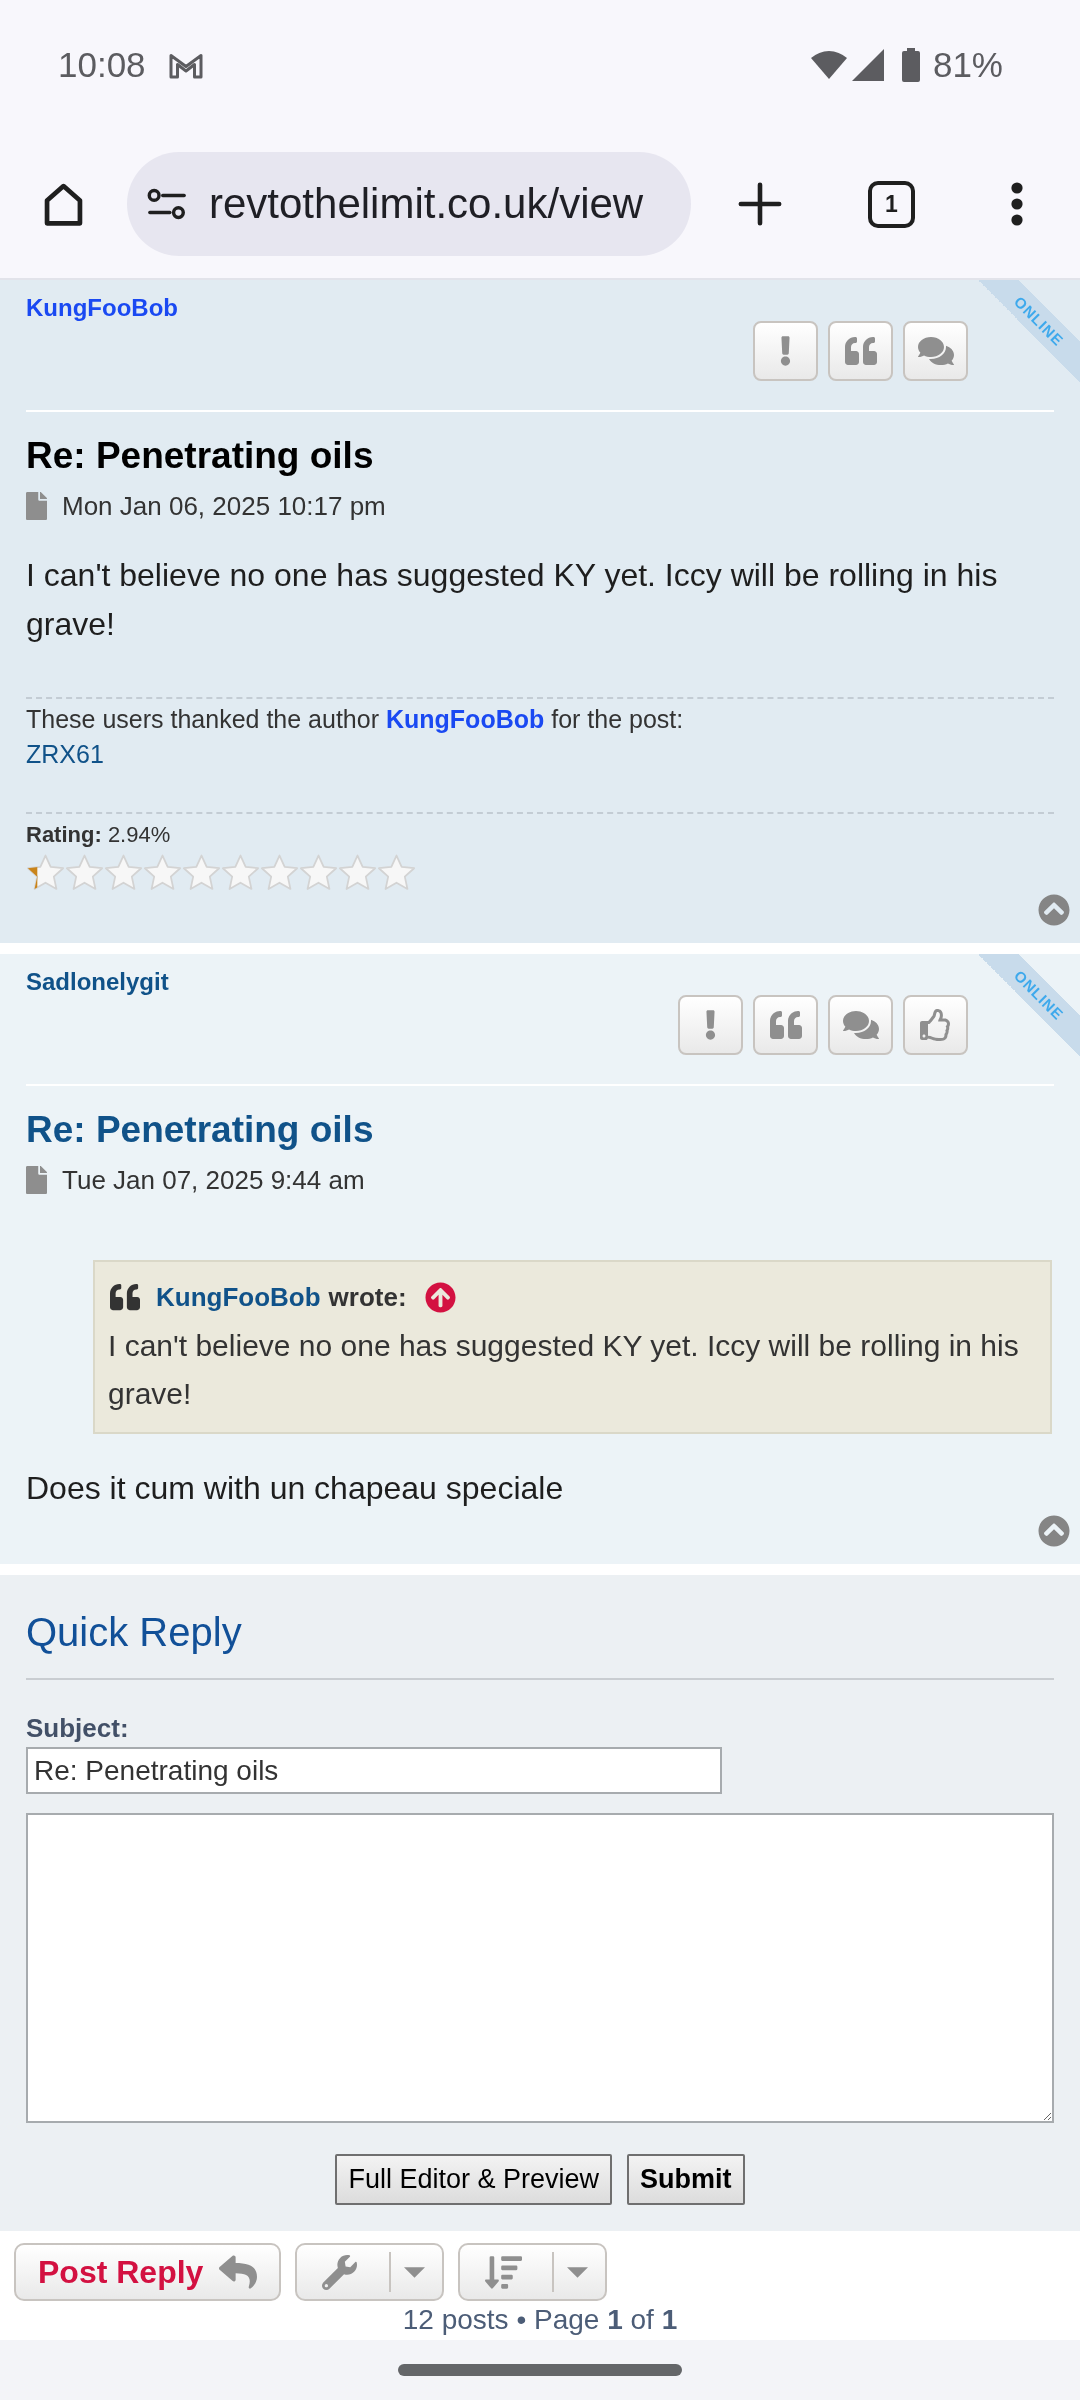 This screenshot has height=2400, width=1080. What do you see at coordinates (65, 754) in the screenshot?
I see `user-link: ZRX61` at bounding box center [65, 754].